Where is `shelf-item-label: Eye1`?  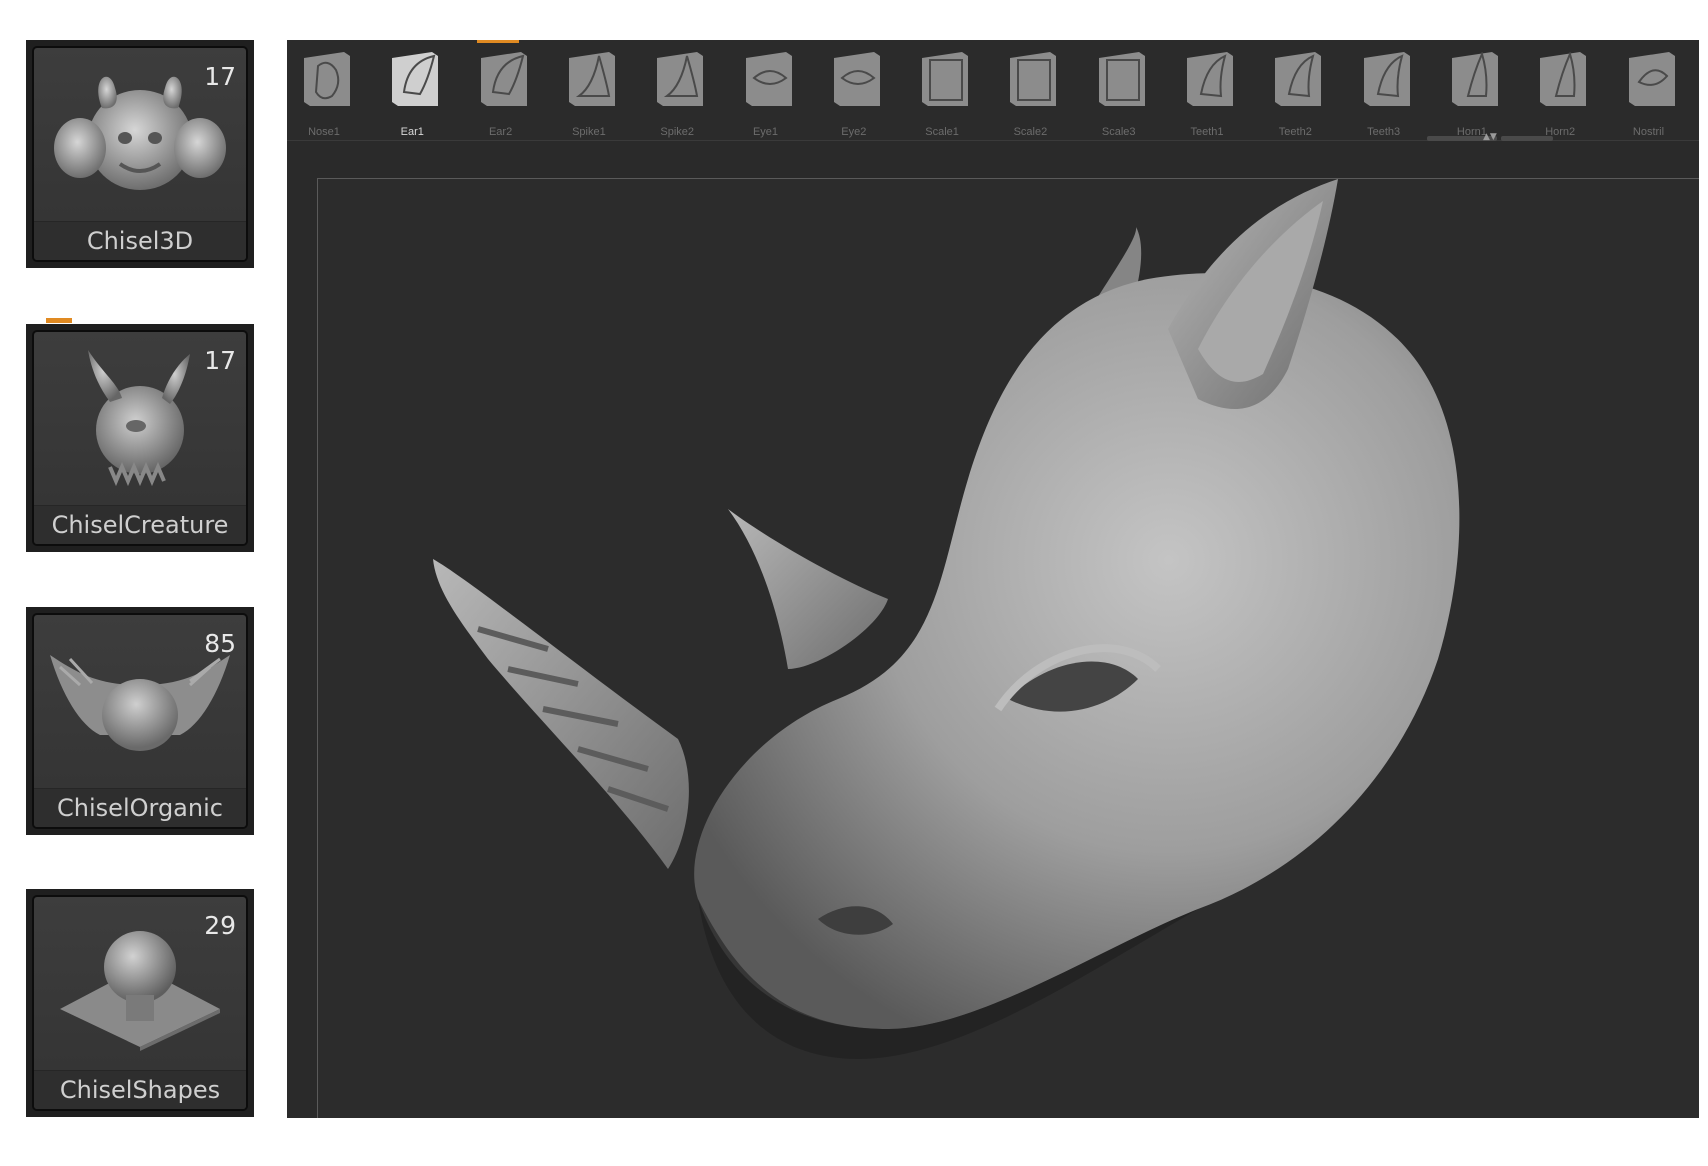
shelf-item-label: Eye1 is located at coordinates (765, 132).